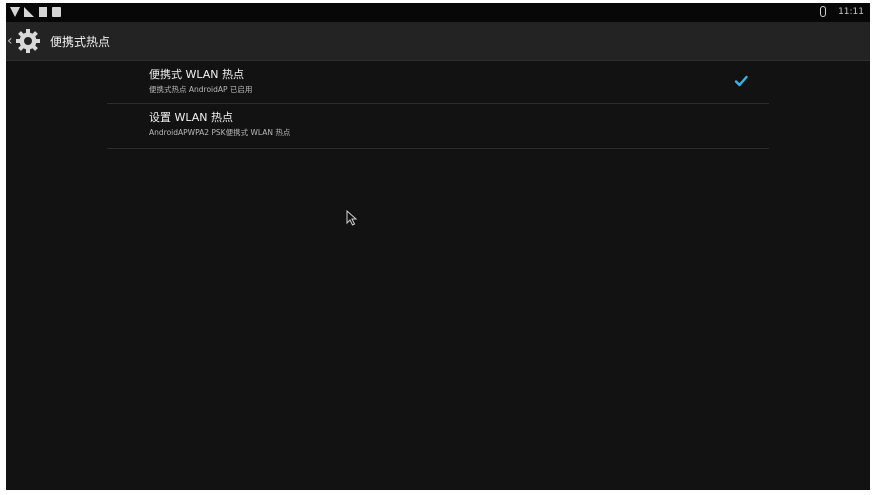 Image resolution: width=874 pixels, height=495 pixels. What do you see at coordinates (56, 12) in the screenshot?
I see `screenshot-icon` at bounding box center [56, 12].